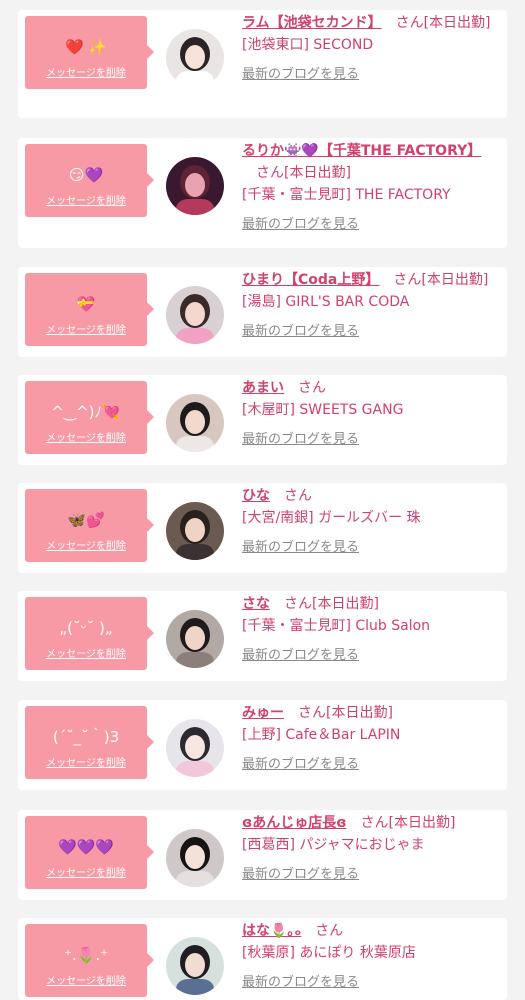 This screenshot has width=525, height=1000. What do you see at coordinates (86, 412) in the screenshot?
I see `message-text: ^‿^)ﾉ💘` at bounding box center [86, 412].